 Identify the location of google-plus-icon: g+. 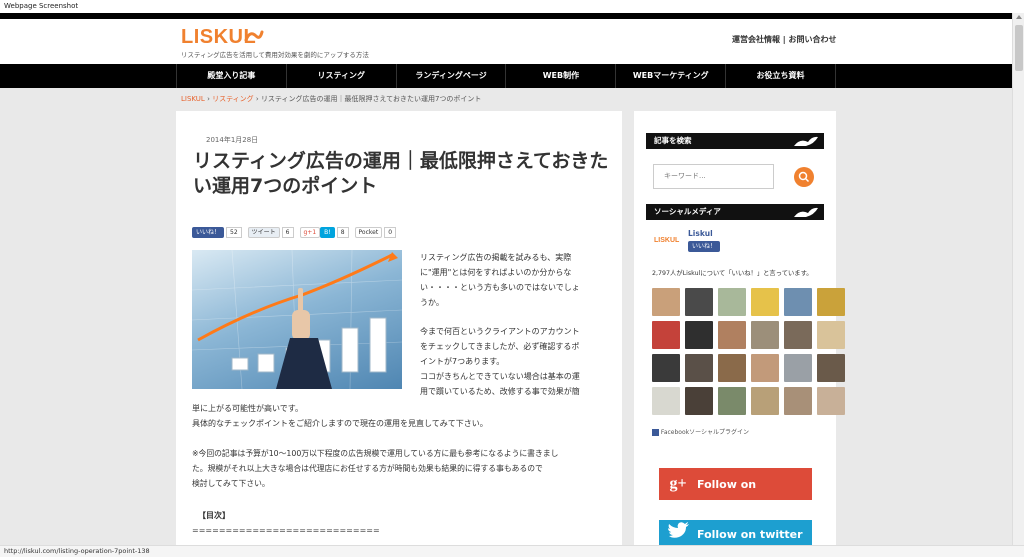
(678, 483).